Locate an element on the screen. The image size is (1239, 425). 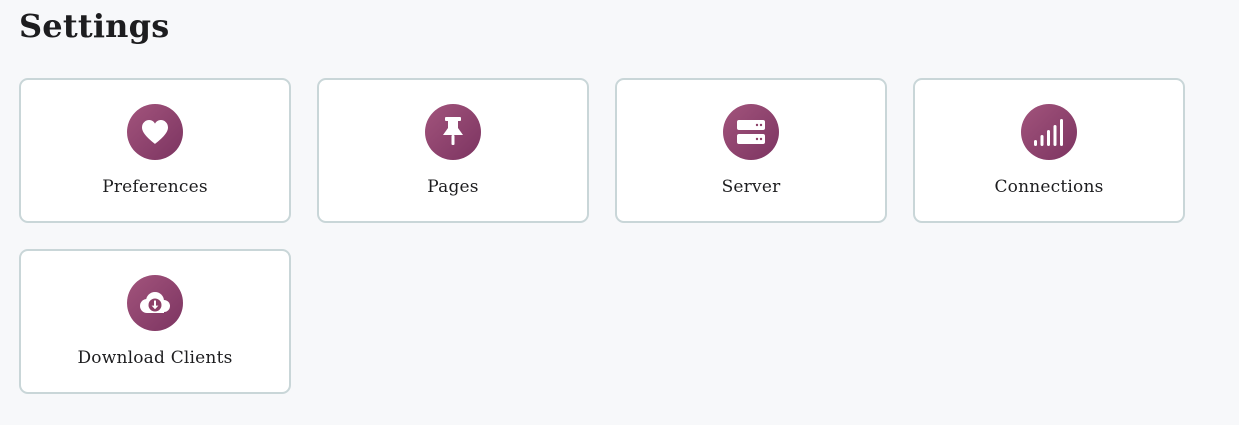
download-clients-label: Download Clients is located at coordinates (155, 358).